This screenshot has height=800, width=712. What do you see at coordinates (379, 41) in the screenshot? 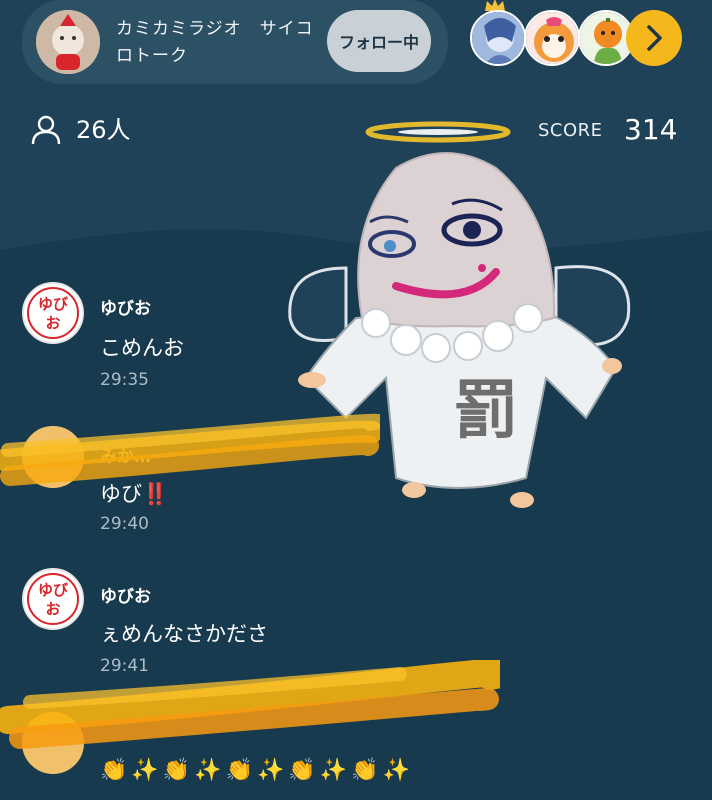
I see `follow-button: フォロー中` at bounding box center [379, 41].